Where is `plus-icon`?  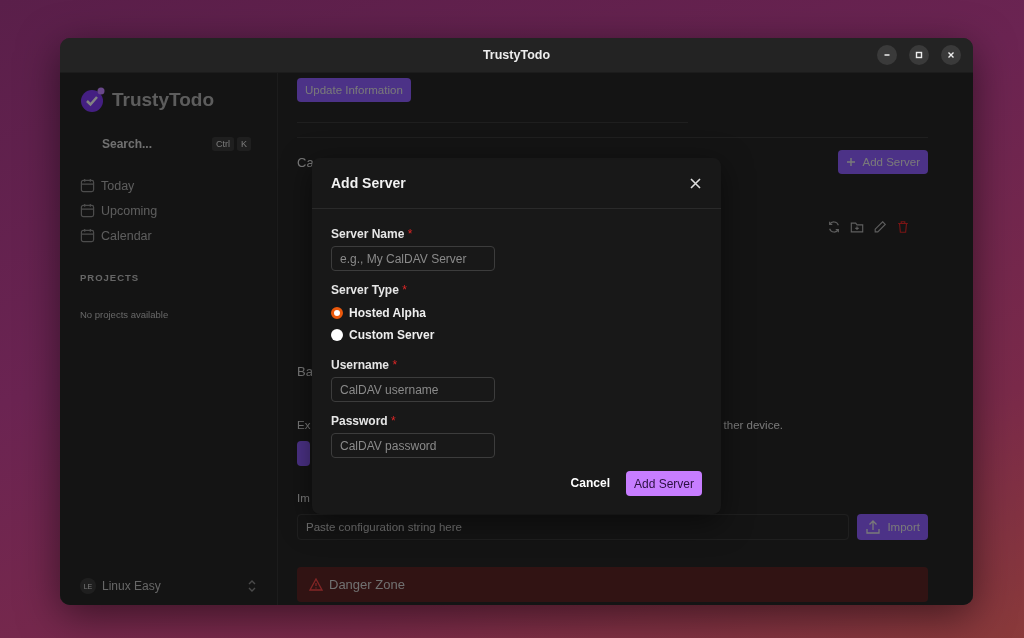 plus-icon is located at coordinates (851, 162).